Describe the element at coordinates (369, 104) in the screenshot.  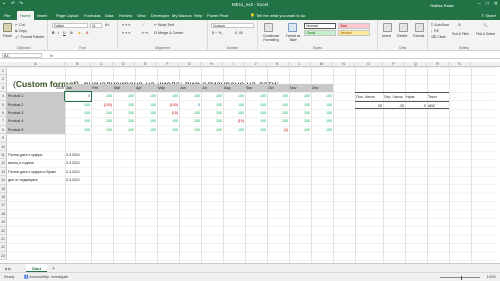
I see `number-type-value: 25` at that location.